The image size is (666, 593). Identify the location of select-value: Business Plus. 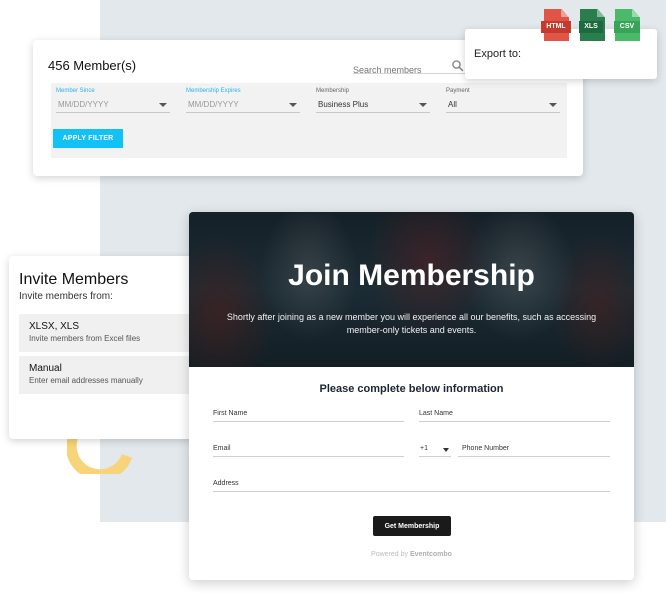
(343, 104).